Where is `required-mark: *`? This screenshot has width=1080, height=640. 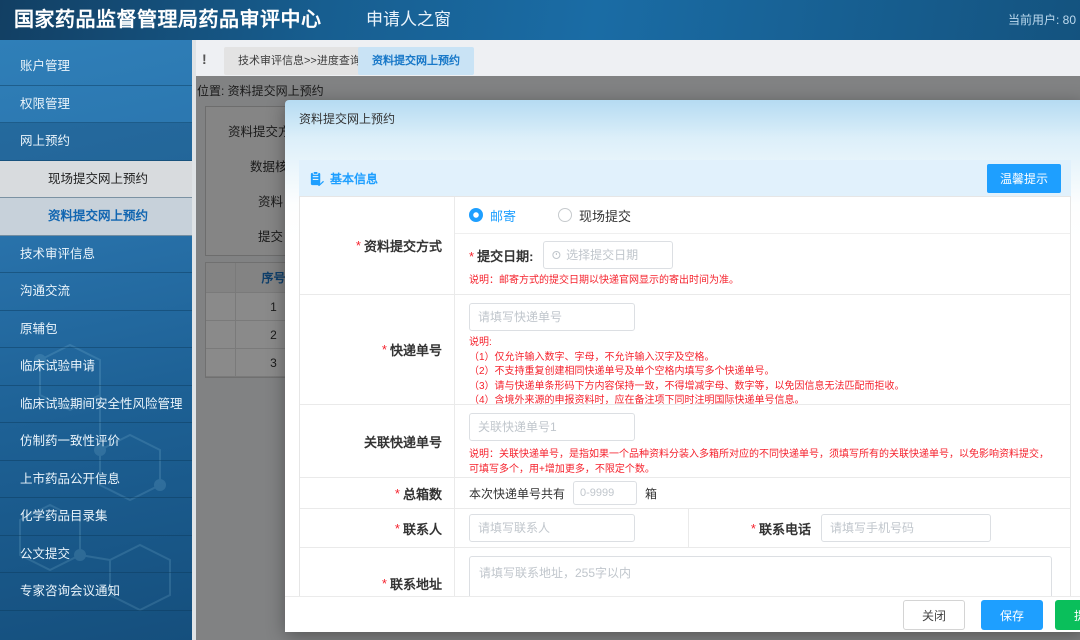 required-mark: * is located at coordinates (358, 245).